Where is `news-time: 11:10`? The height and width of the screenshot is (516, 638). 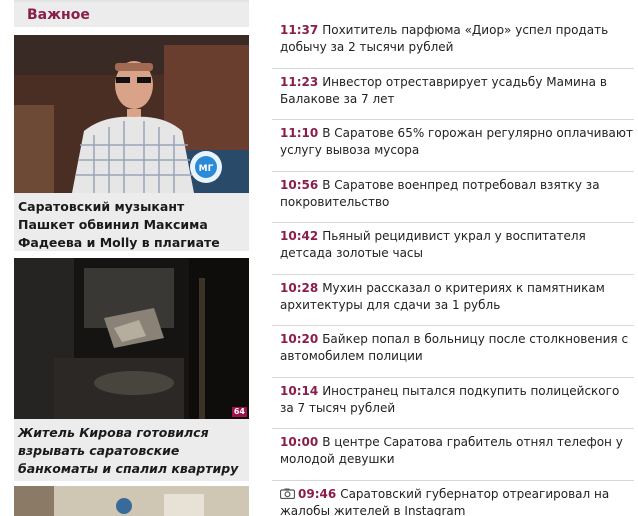
news-time: 11:10 is located at coordinates (299, 133).